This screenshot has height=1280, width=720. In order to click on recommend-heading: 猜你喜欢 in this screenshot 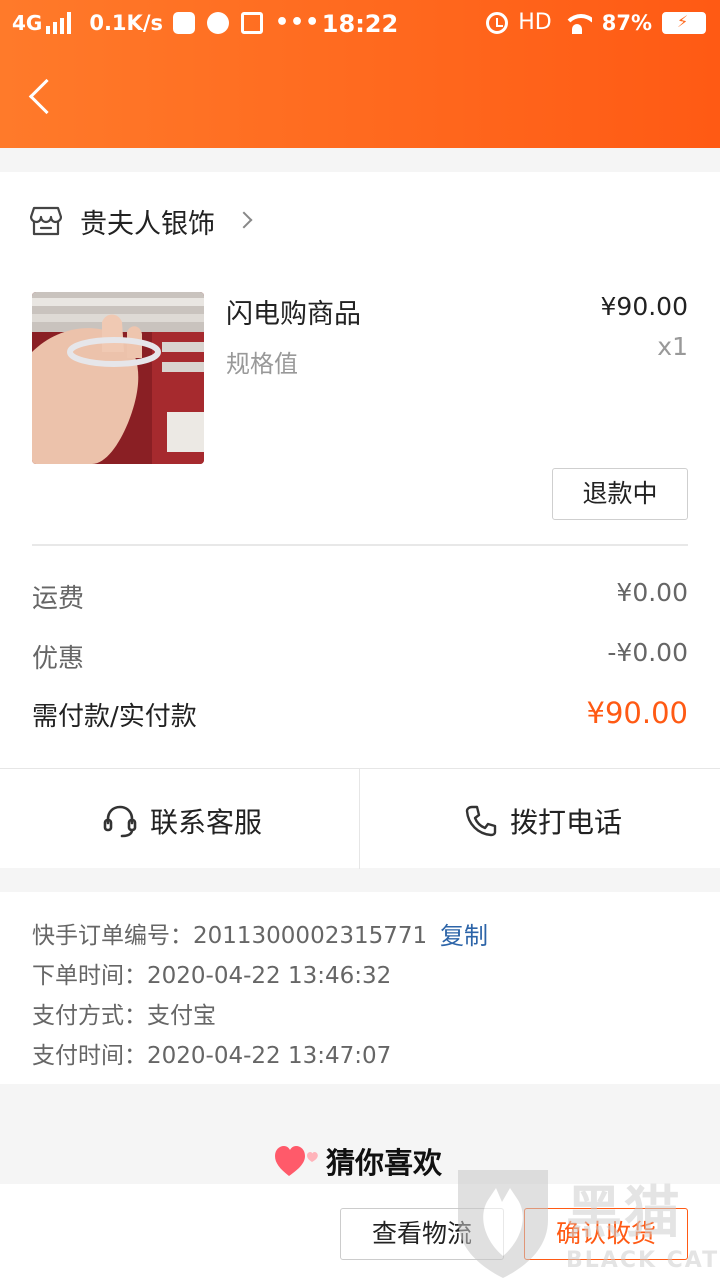, I will do `click(360, 1160)`.